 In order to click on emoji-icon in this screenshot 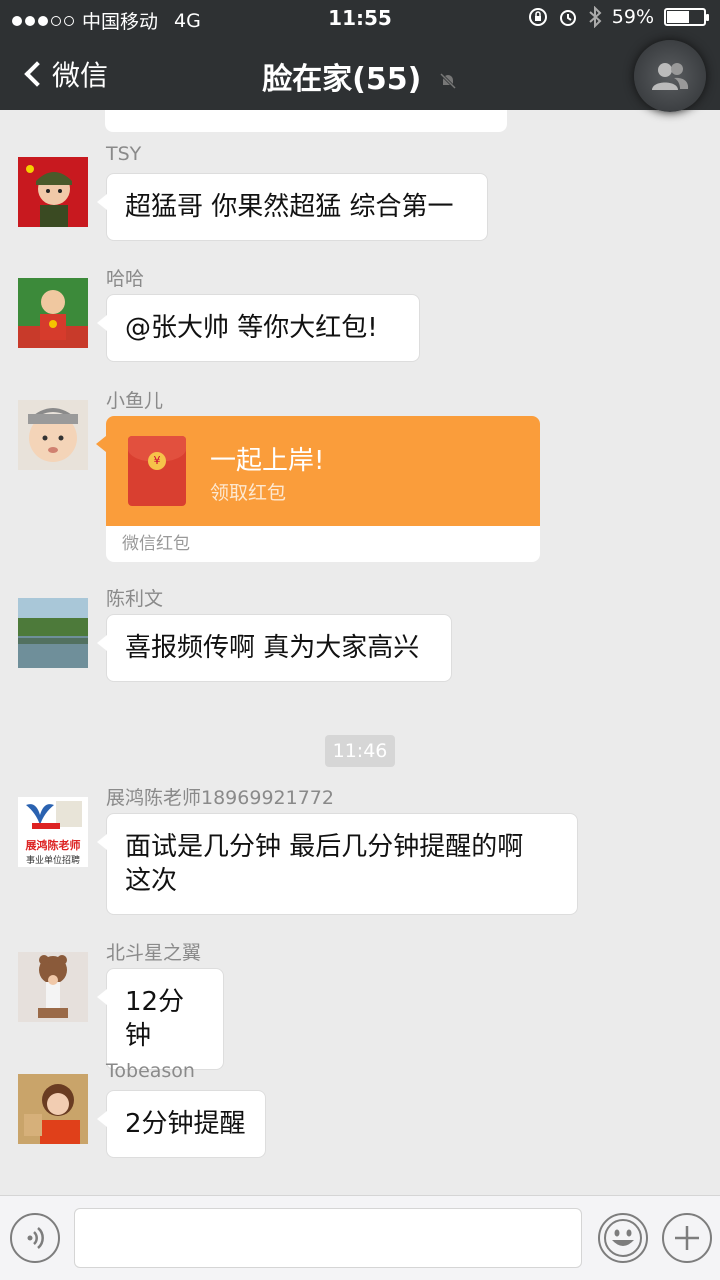, I will do `click(623, 1238)`.